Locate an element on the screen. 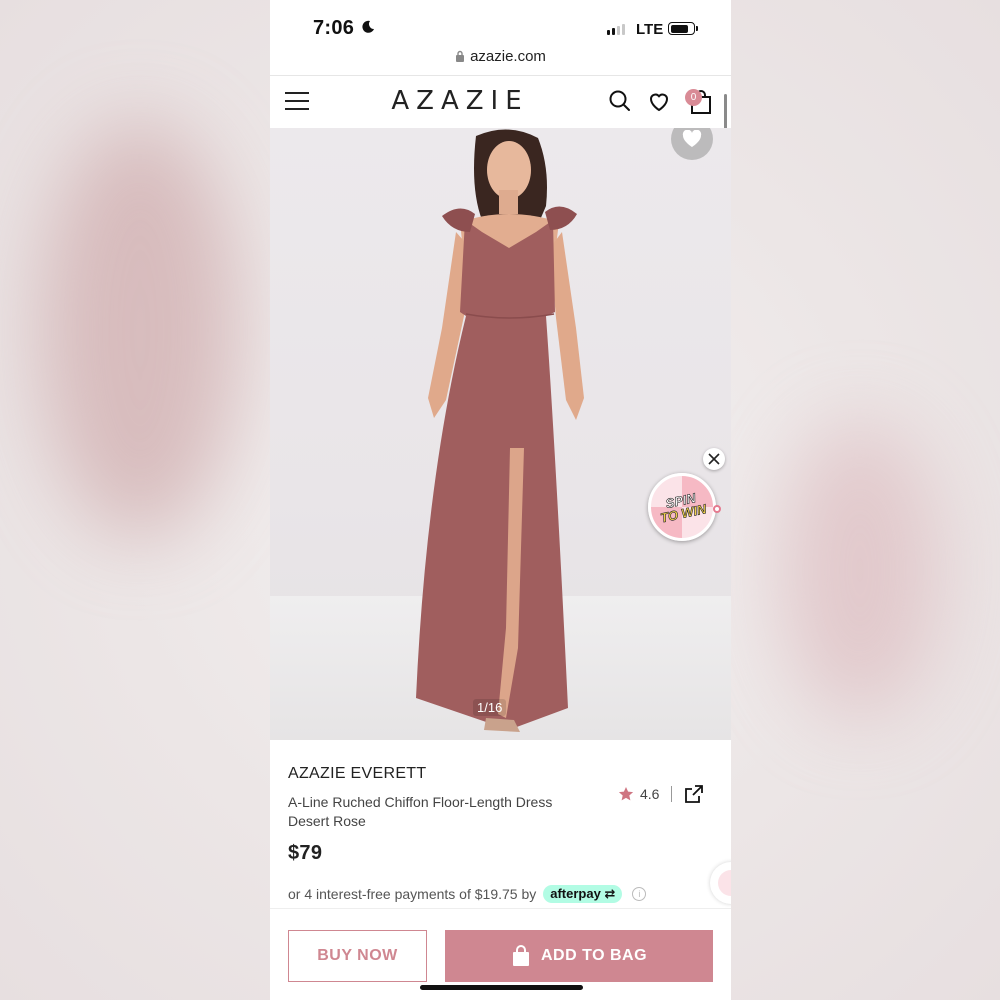 The width and height of the screenshot is (1000, 1000). bag-icon is located at coordinates (520, 955).